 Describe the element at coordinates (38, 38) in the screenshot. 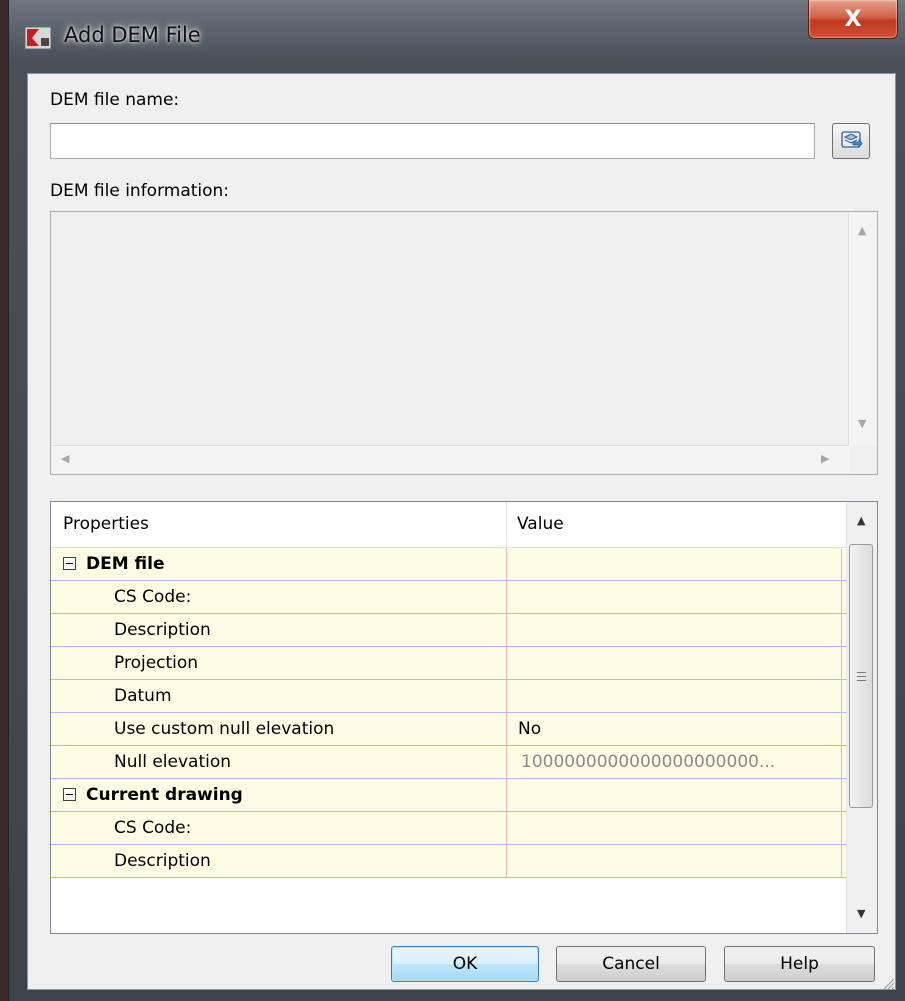

I see `autocad-map-icon` at that location.